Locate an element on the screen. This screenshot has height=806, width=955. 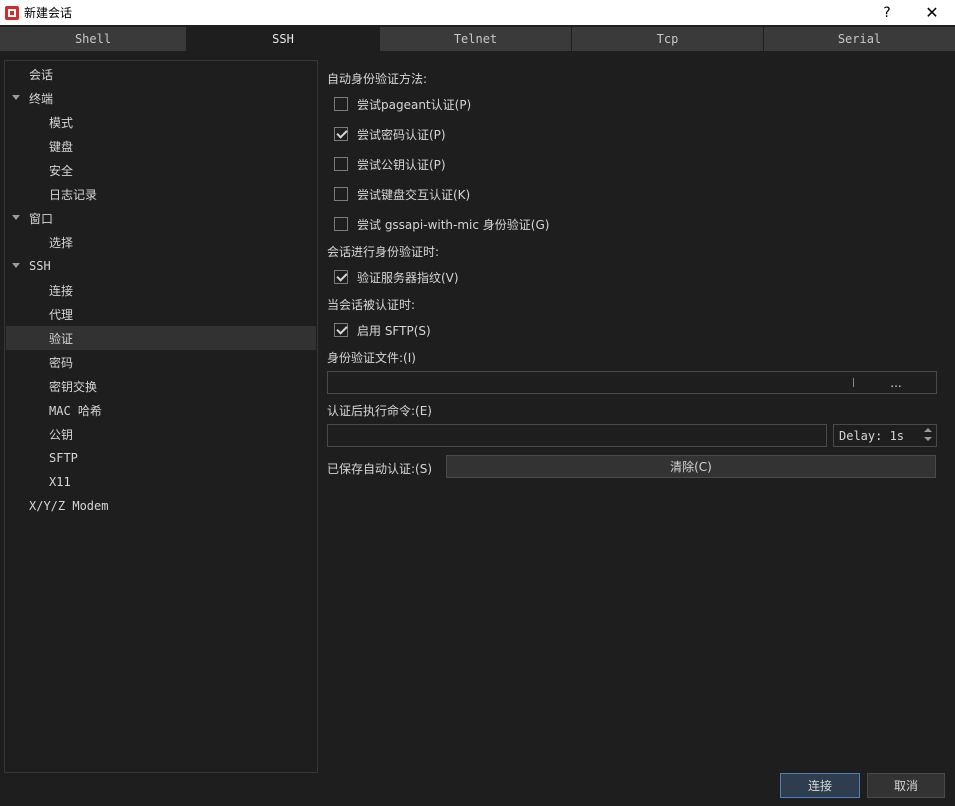
during-auth-heading: 会话进行身份验证时: is located at coordinates (383, 252).